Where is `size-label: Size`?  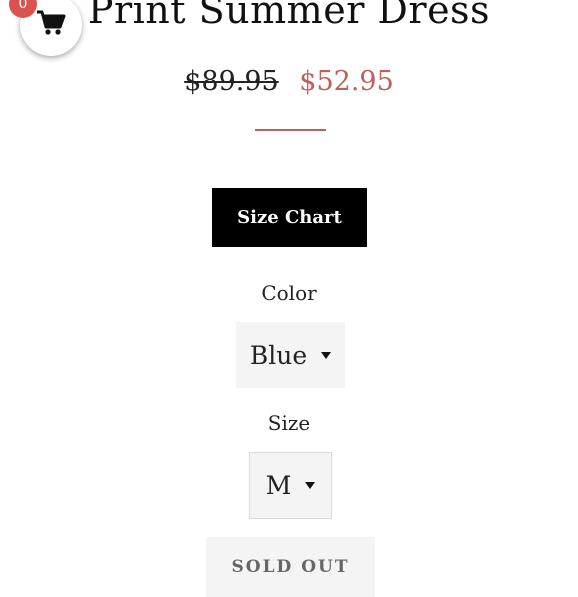
size-label: Size is located at coordinates (289, 423).